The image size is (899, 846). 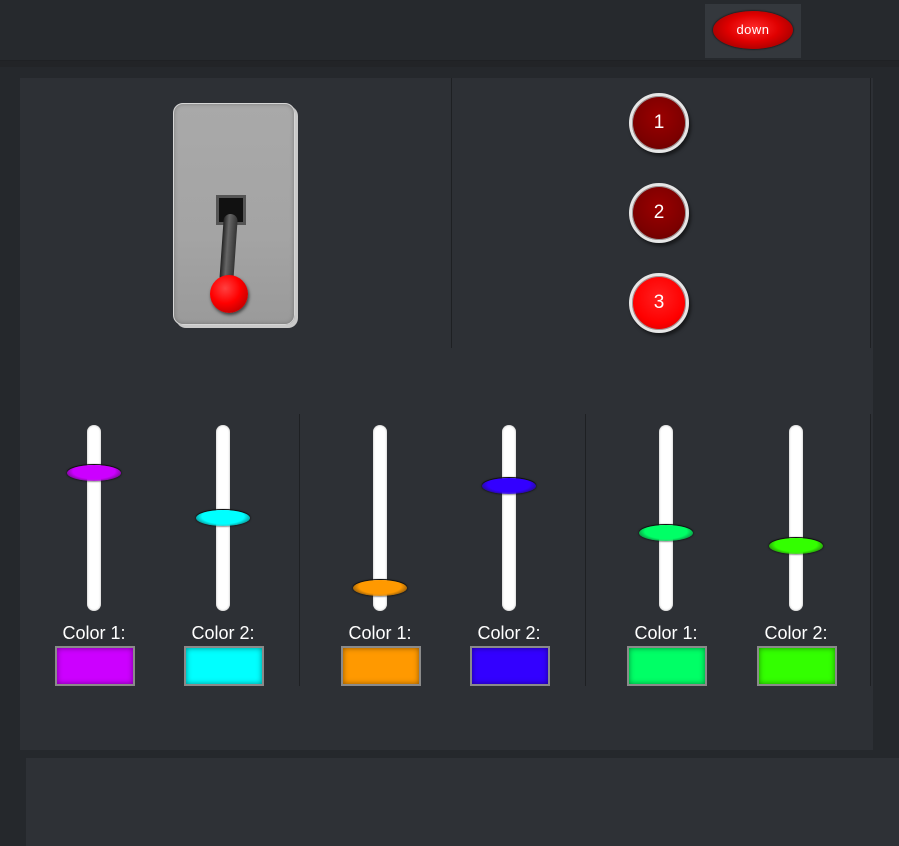 What do you see at coordinates (659, 303) in the screenshot?
I see `round-button-3: 3` at bounding box center [659, 303].